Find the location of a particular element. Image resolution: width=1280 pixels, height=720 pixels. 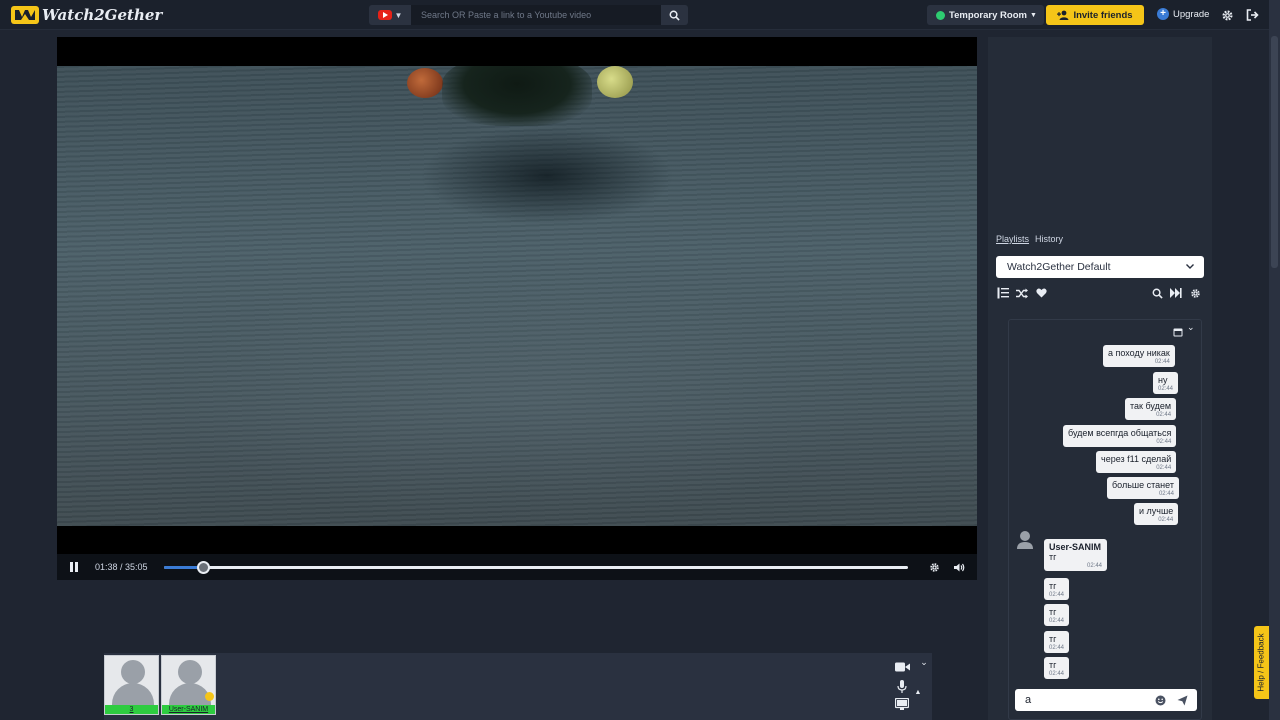

playlist-list-button is located at coordinates (1003, 293).